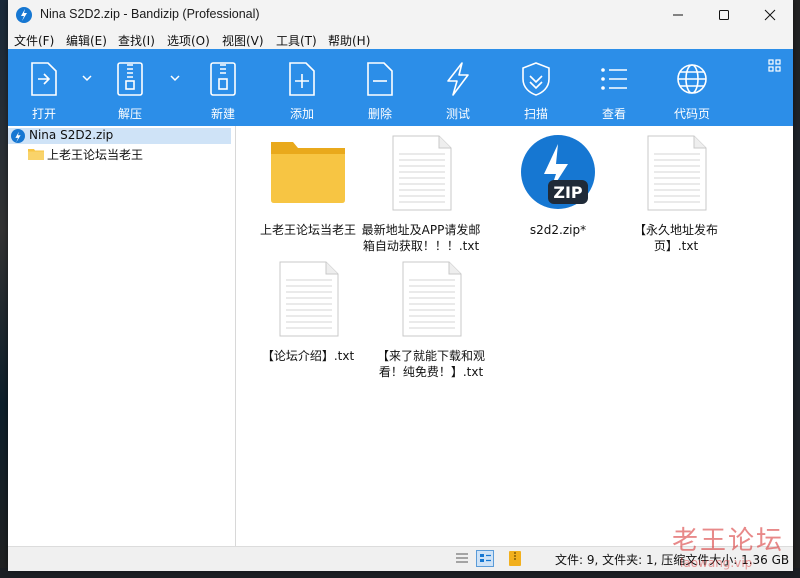 This screenshot has height=578, width=800. Describe the element at coordinates (130, 79) in the screenshot. I see `extract-icon` at that location.